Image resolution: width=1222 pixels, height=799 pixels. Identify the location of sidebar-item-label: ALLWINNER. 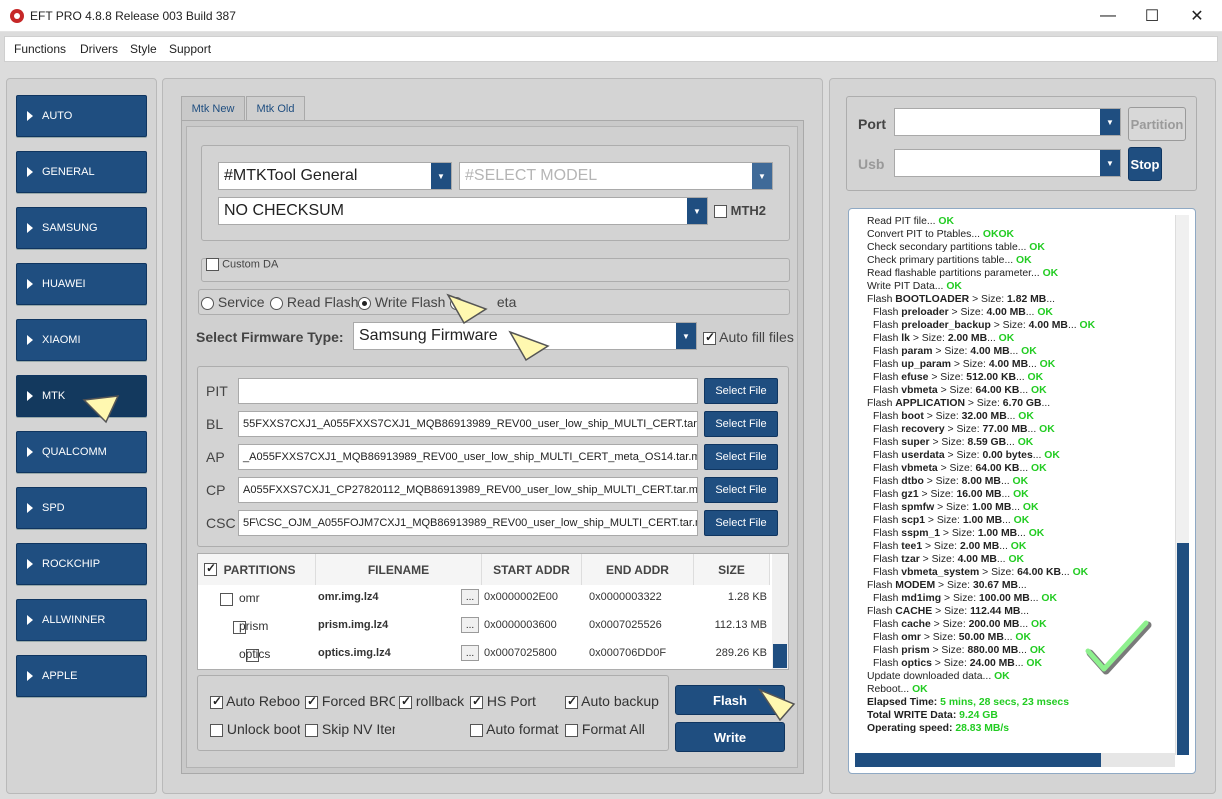
(74, 620).